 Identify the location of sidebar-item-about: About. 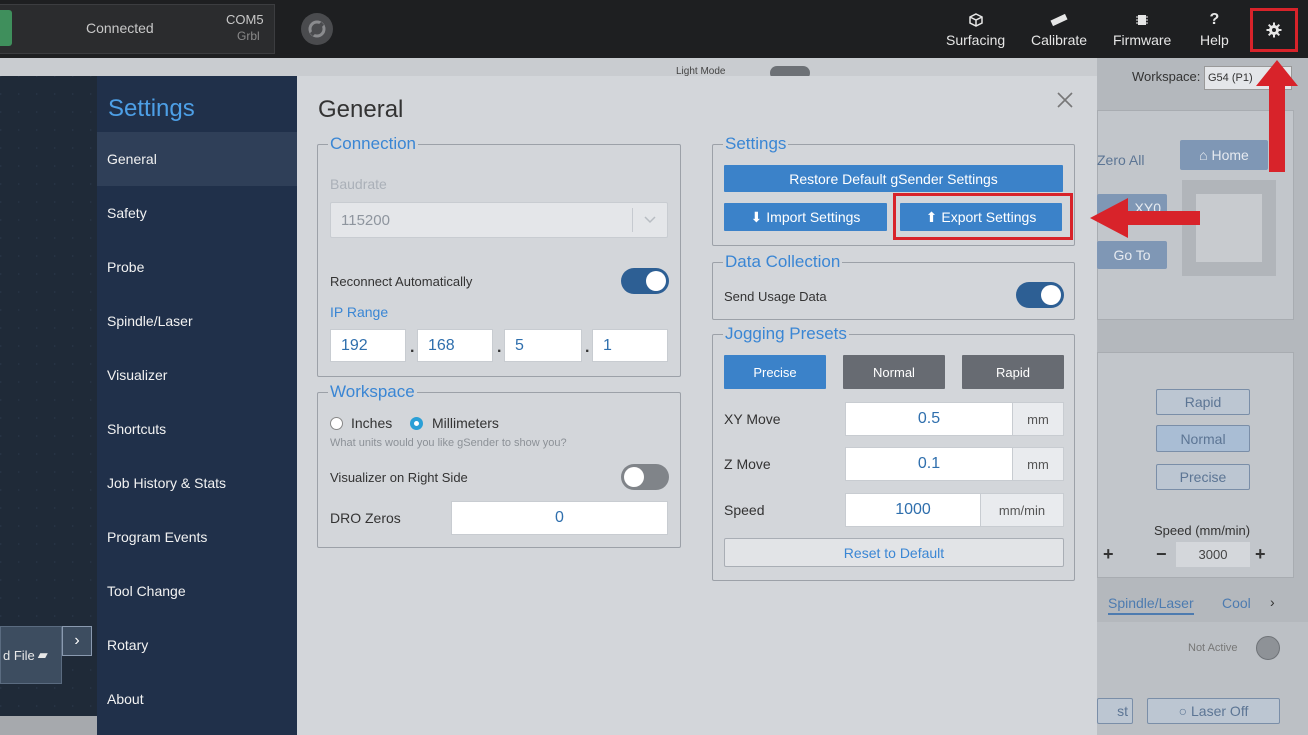
(197, 699).